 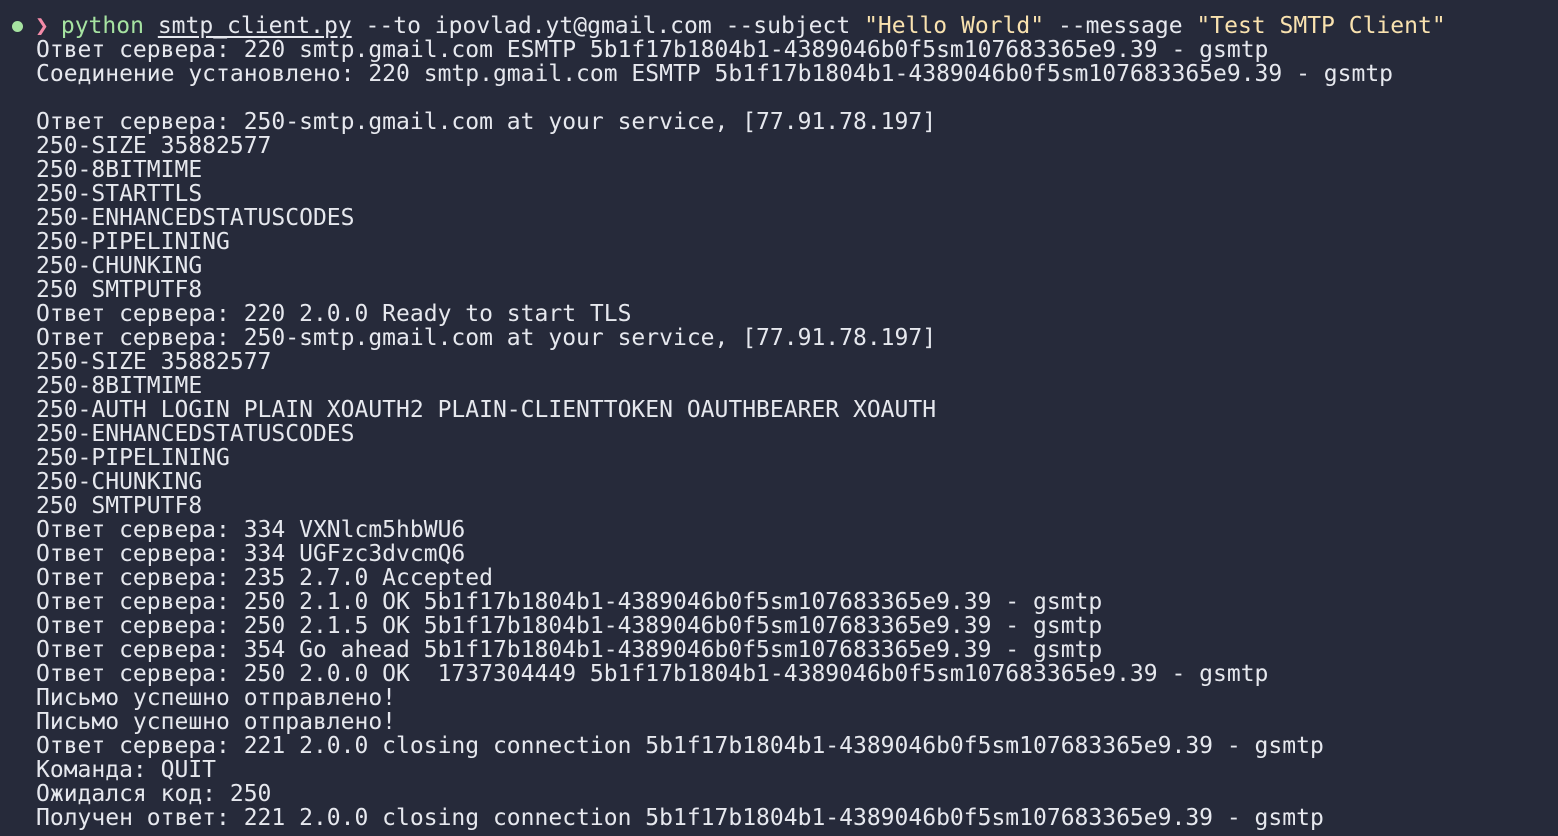 What do you see at coordinates (126, 770) in the screenshot?
I see `output-line: Команда: QUIT` at bounding box center [126, 770].